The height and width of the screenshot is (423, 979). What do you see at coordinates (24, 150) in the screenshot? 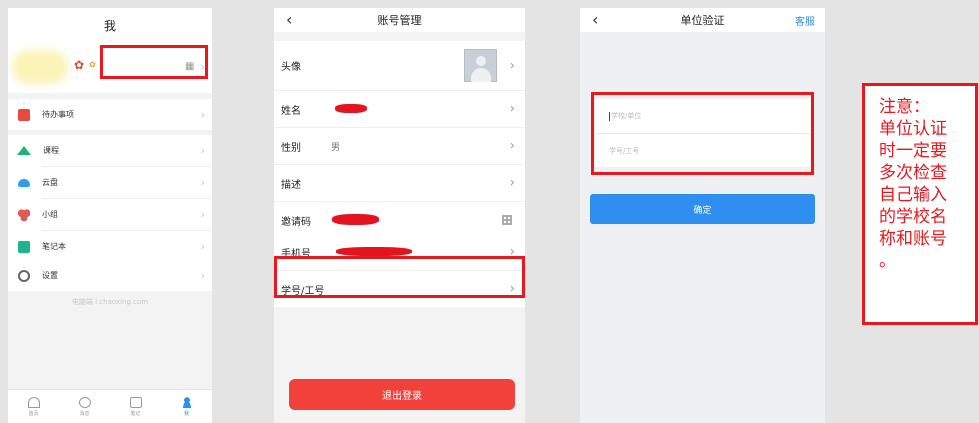
I see `course-icon` at bounding box center [24, 150].